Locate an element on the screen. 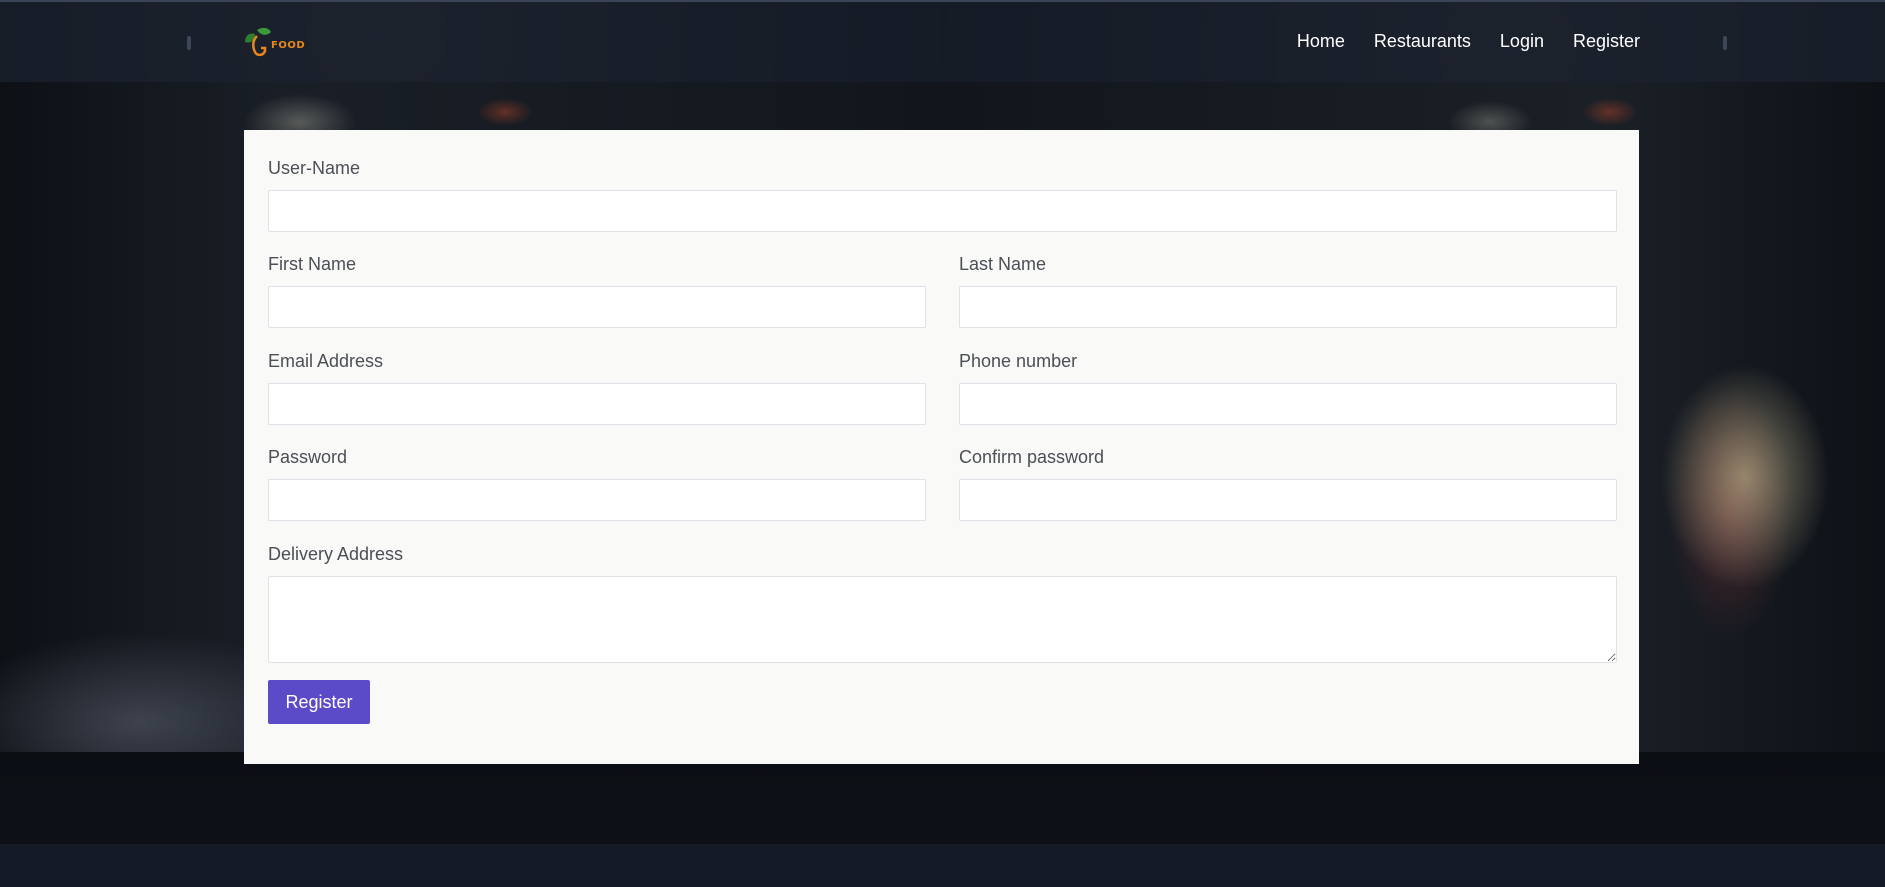  confirm-password-input is located at coordinates (1288, 500).